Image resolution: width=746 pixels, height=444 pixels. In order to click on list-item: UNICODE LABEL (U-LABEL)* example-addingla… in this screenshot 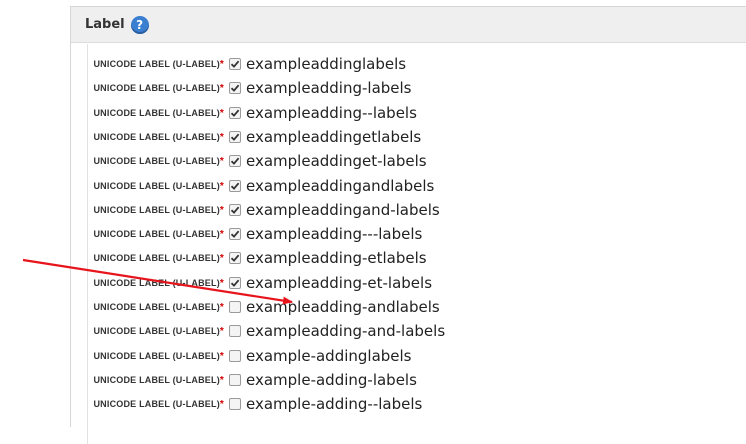, I will do `click(388, 357)`.